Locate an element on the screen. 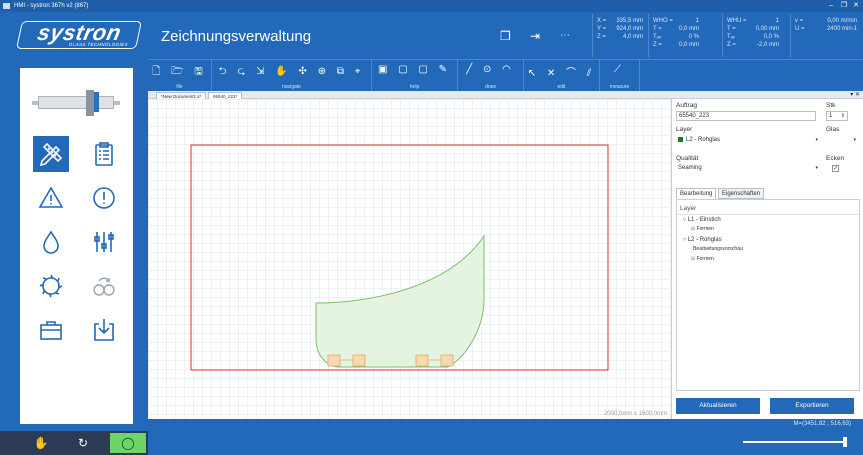 The height and width of the screenshot is (455, 863). toolbar-group-edit: ↖ ✕ ⌒ ⫽ edit is located at coordinates (562, 76).